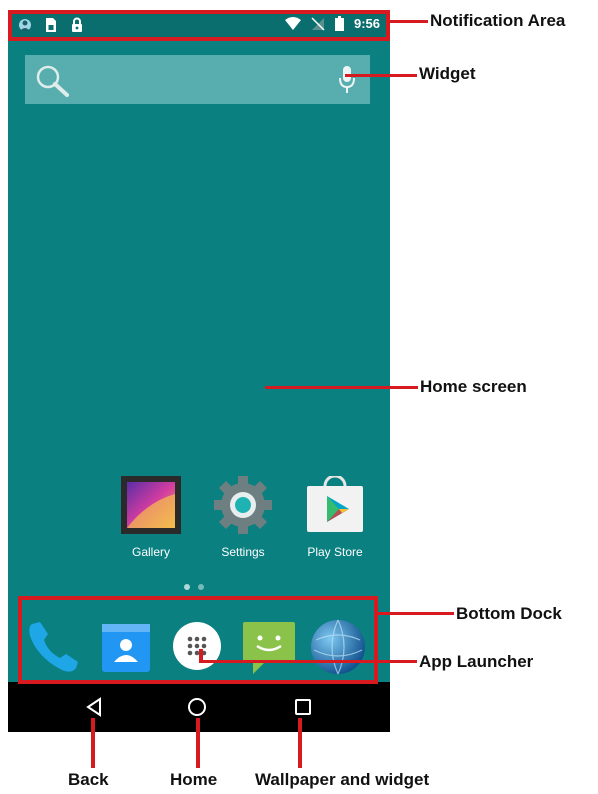 The image size is (598, 794). Describe the element at coordinates (197, 79) in the screenshot. I see `search-widget` at that location.